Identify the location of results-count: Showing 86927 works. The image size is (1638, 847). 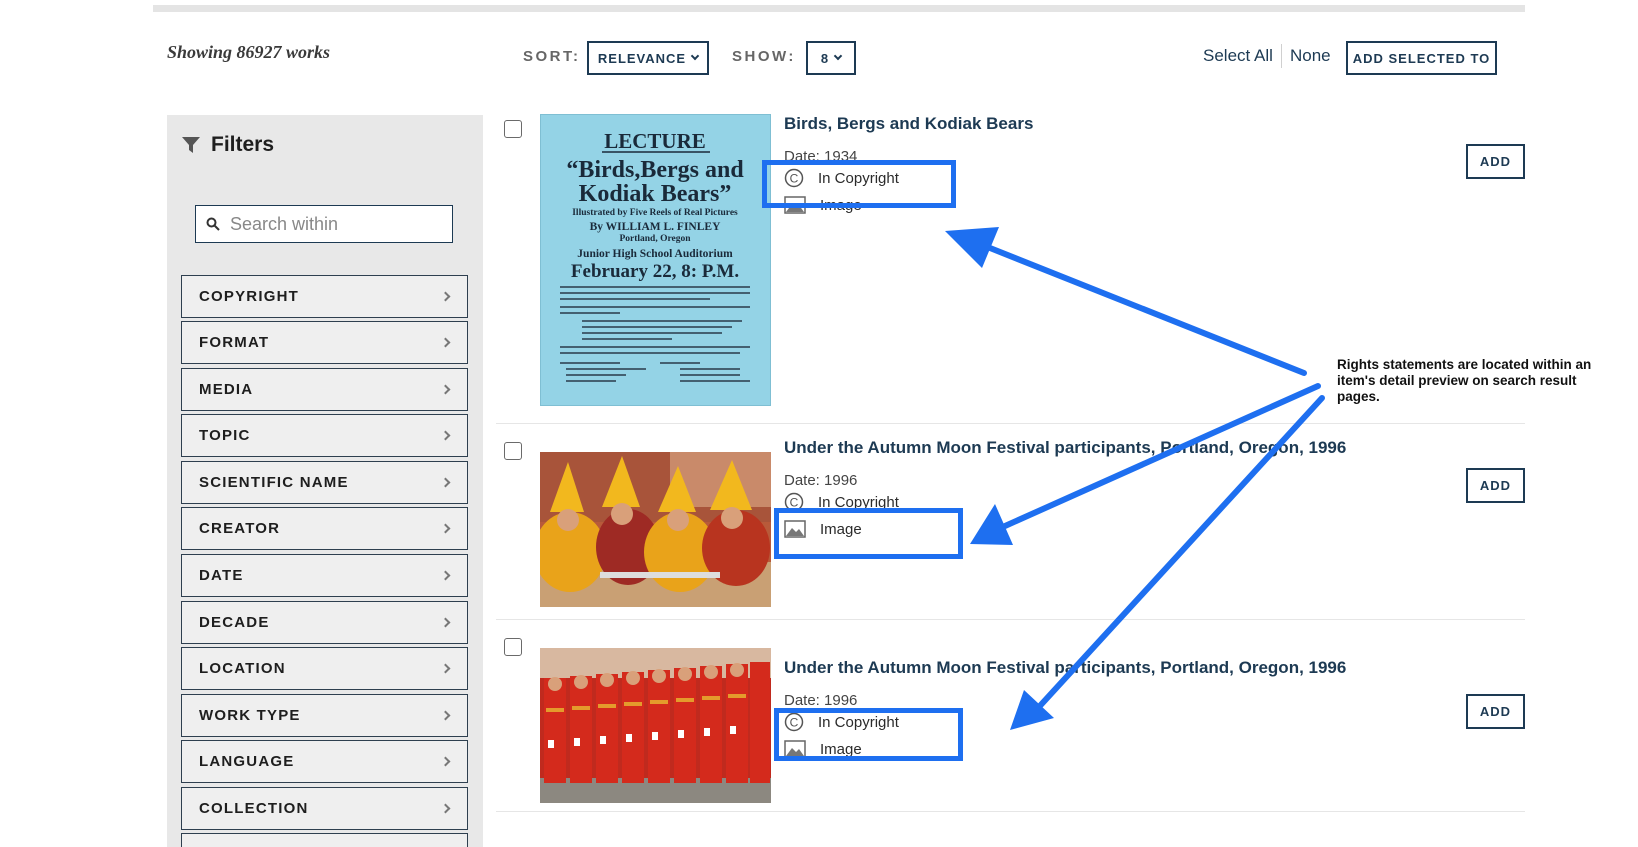
(249, 52).